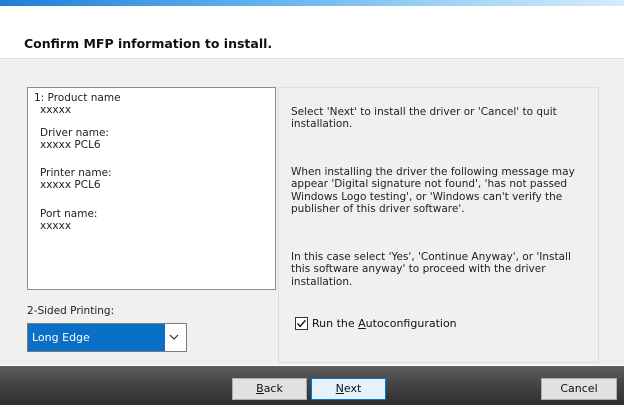  I want to click on driver-name-value: xxxxx PCL6, so click(70, 145).